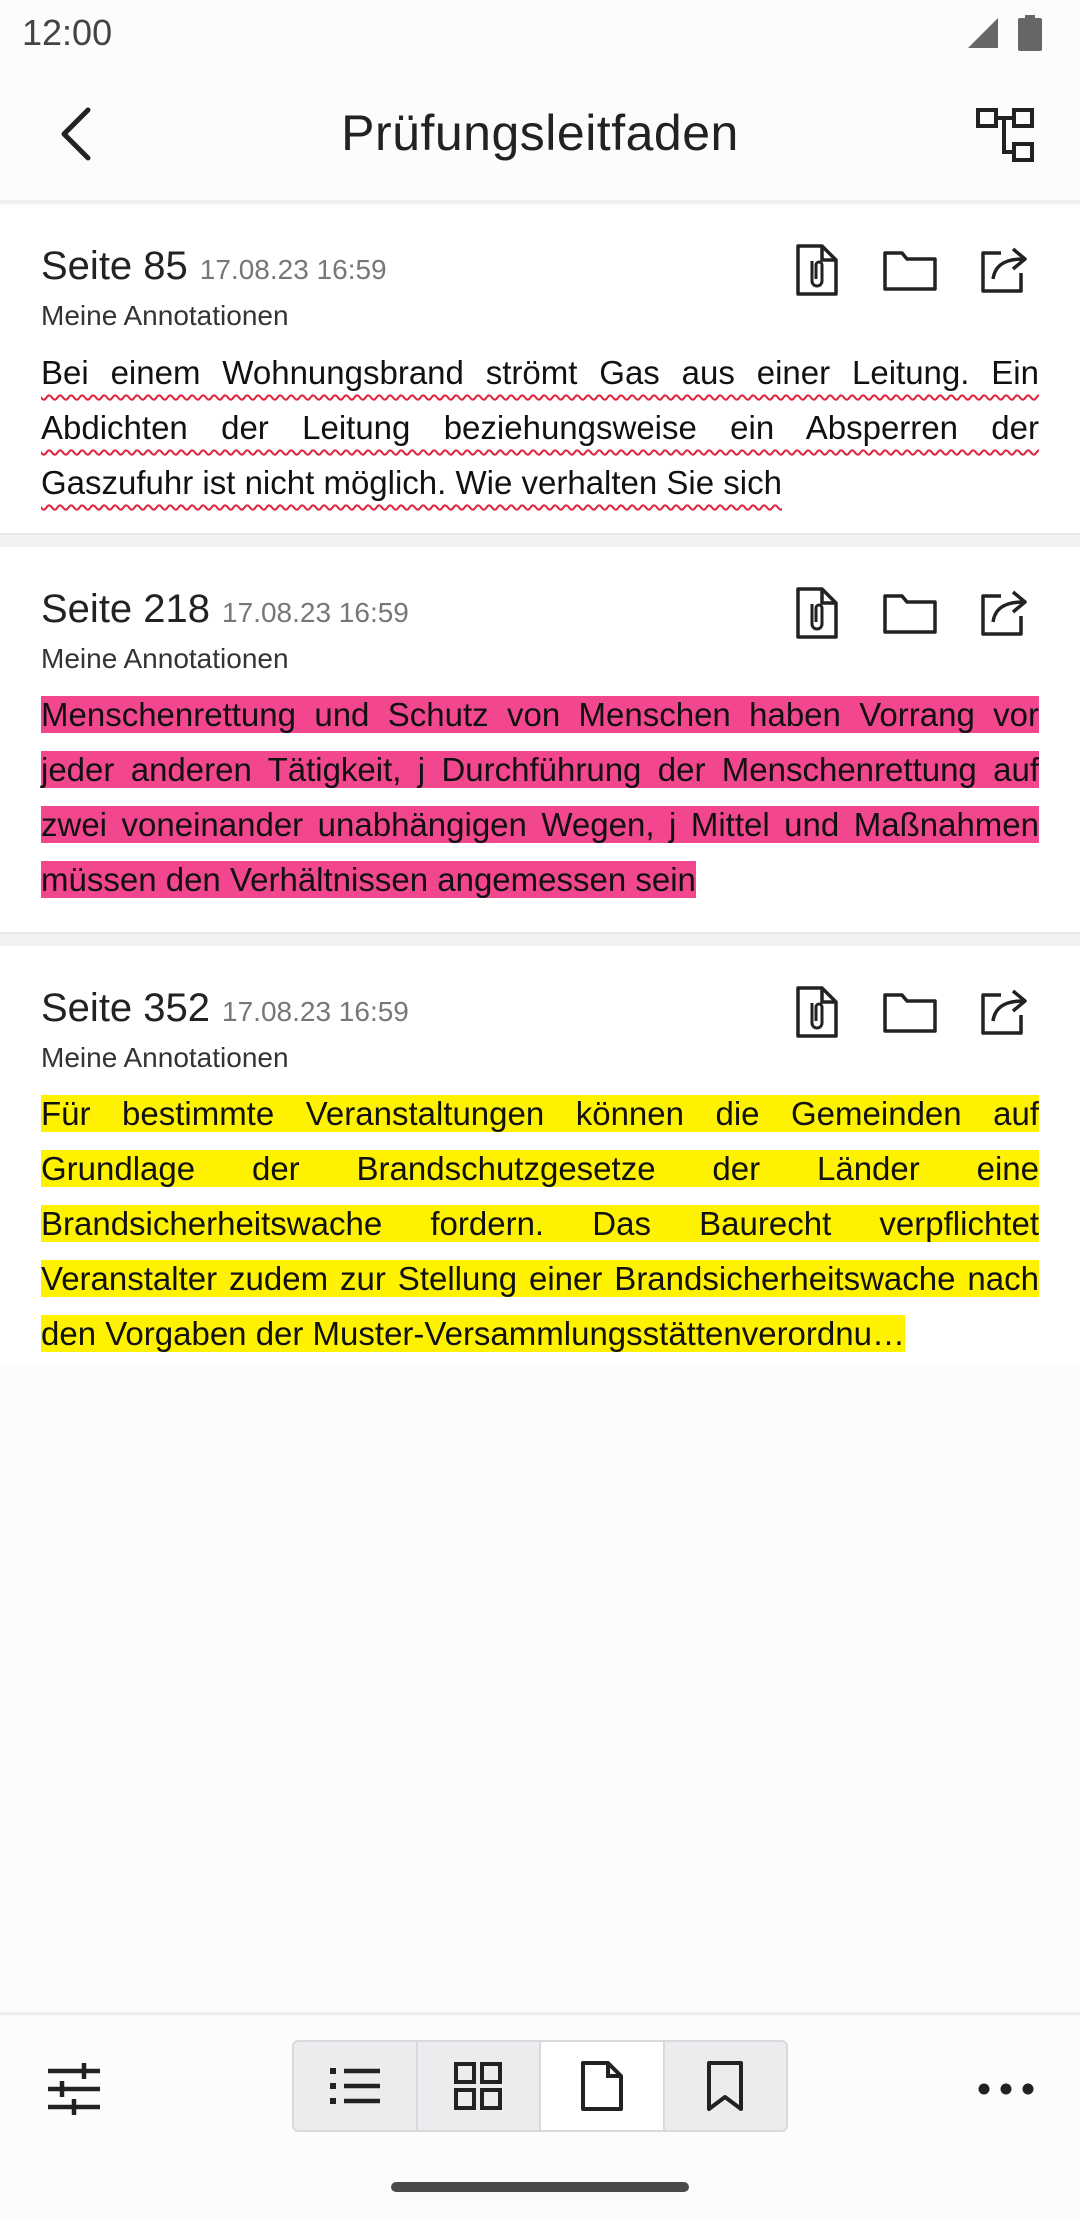  I want to click on bookmark-view-button, so click(726, 2086).